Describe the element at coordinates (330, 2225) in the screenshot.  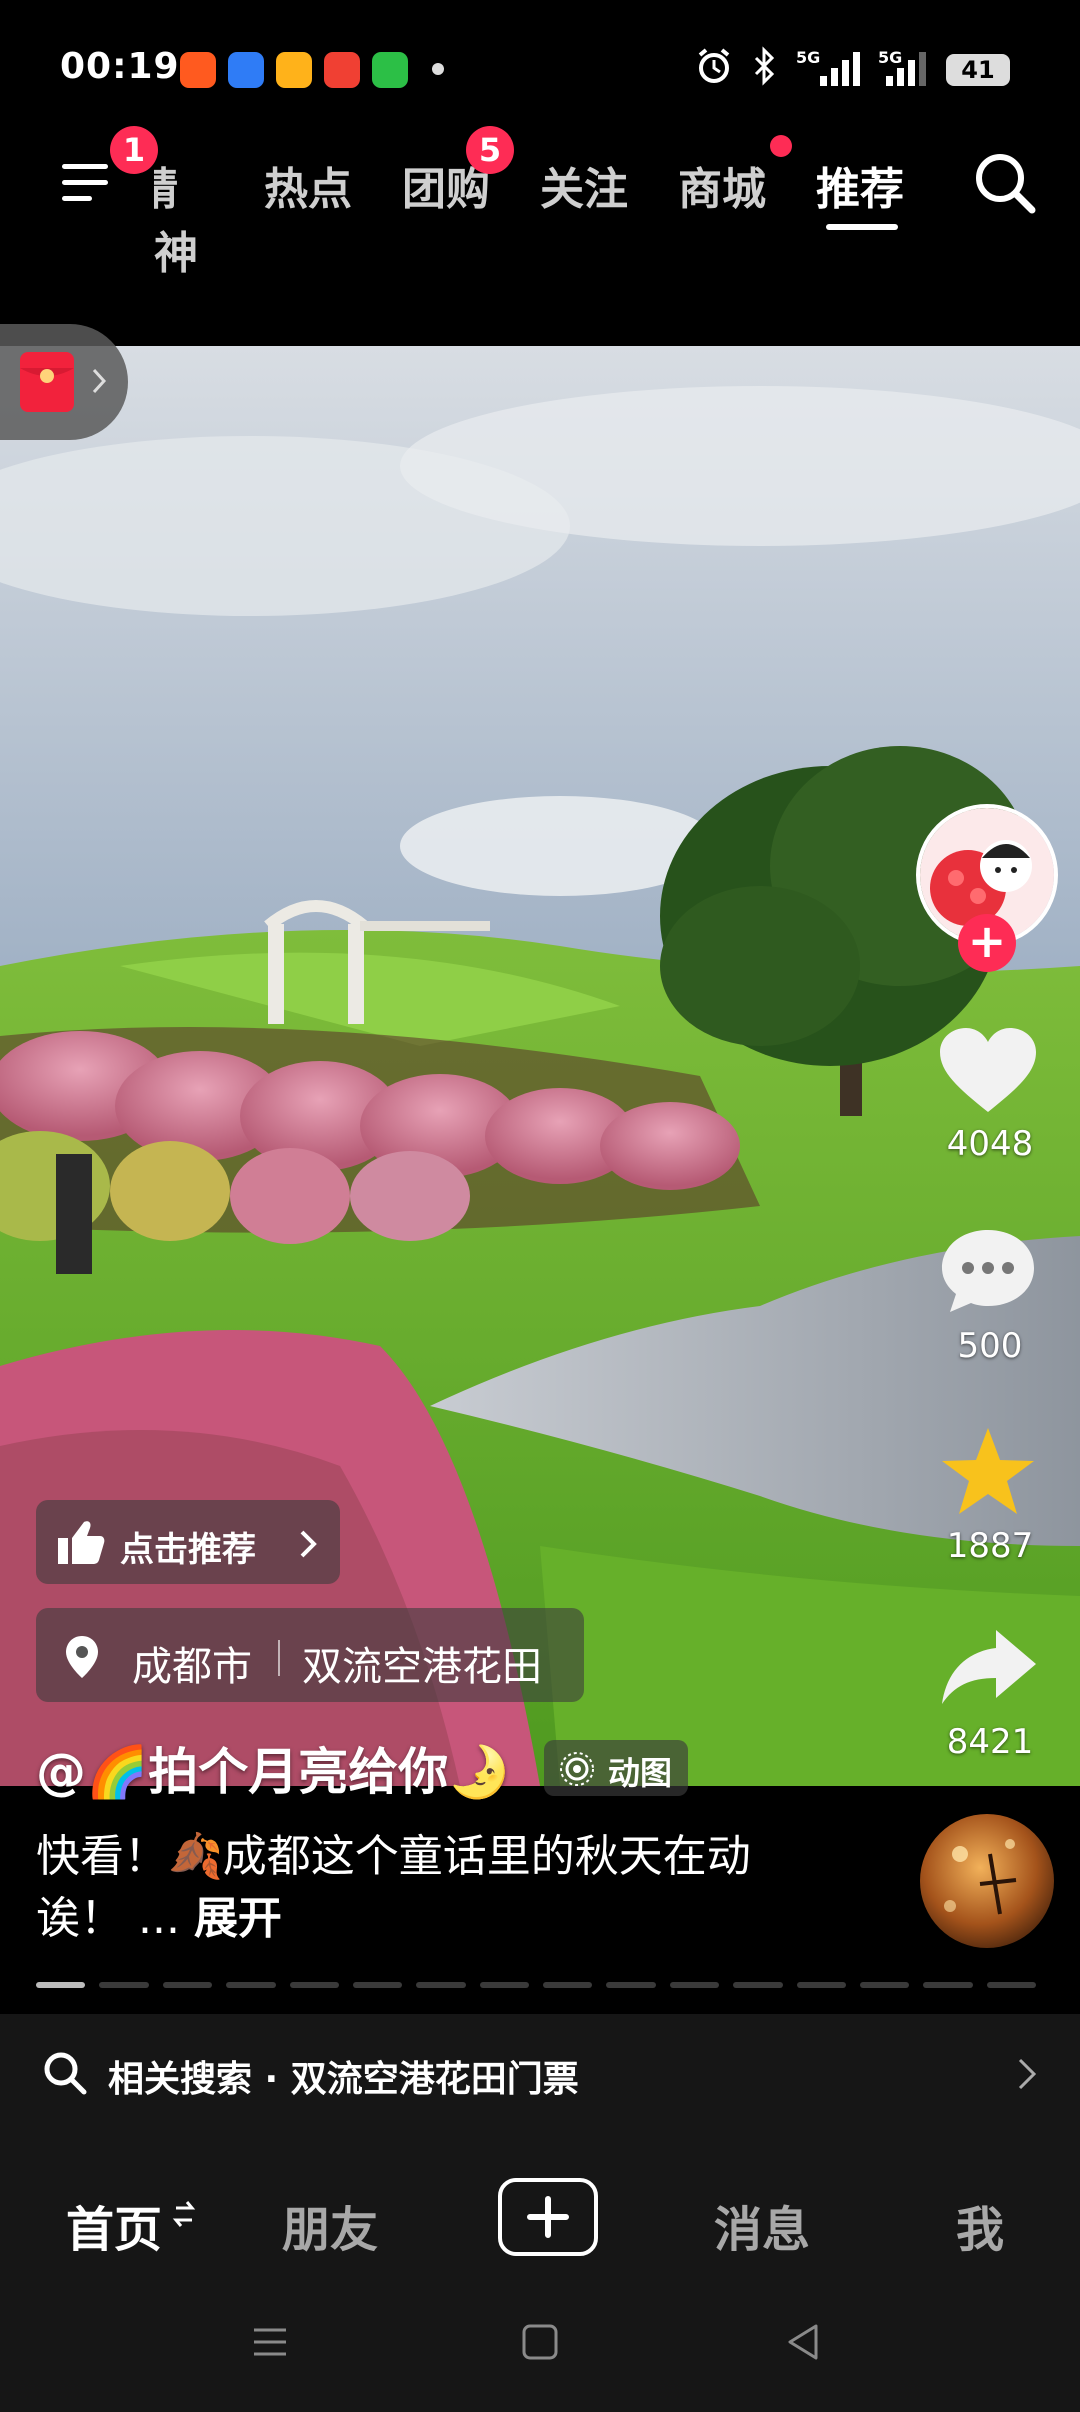
I see `tab-friends: 朋友` at that location.